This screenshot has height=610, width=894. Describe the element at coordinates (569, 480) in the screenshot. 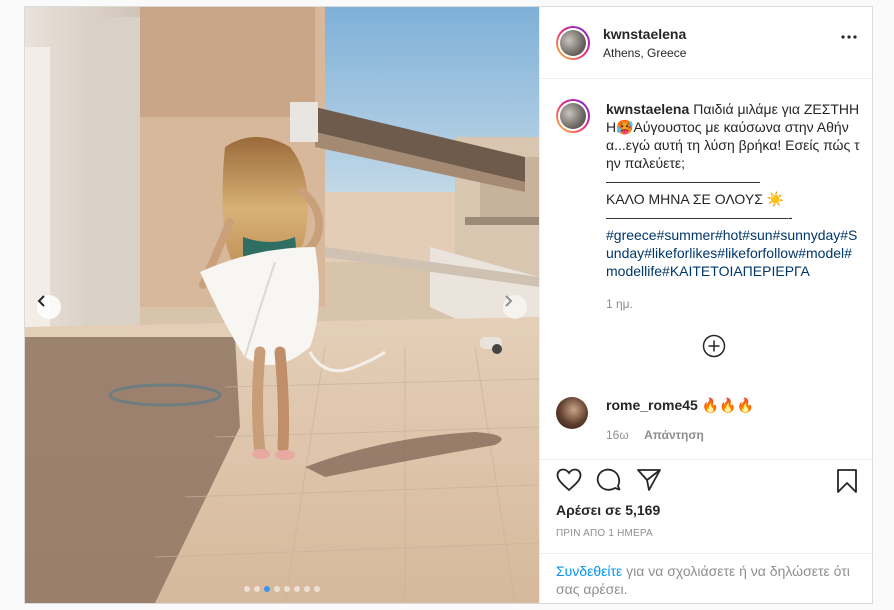

I see `heart-icon` at that location.